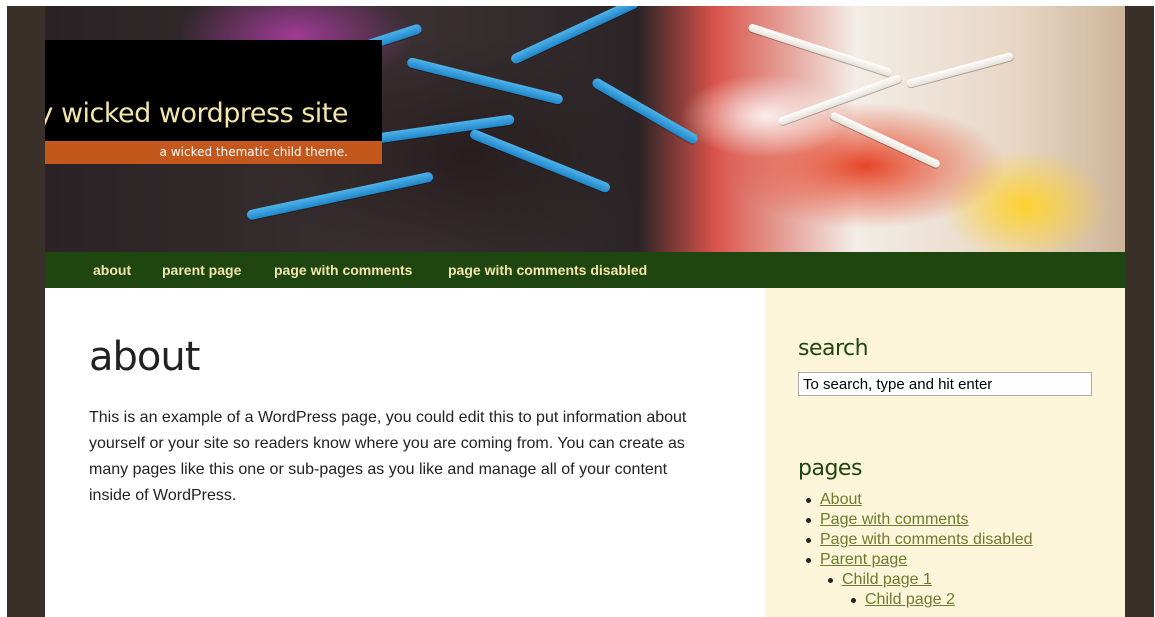 The image size is (1155, 617). Describe the element at coordinates (201, 270) in the screenshot. I see `nav-item-parent-page: parent page` at that location.